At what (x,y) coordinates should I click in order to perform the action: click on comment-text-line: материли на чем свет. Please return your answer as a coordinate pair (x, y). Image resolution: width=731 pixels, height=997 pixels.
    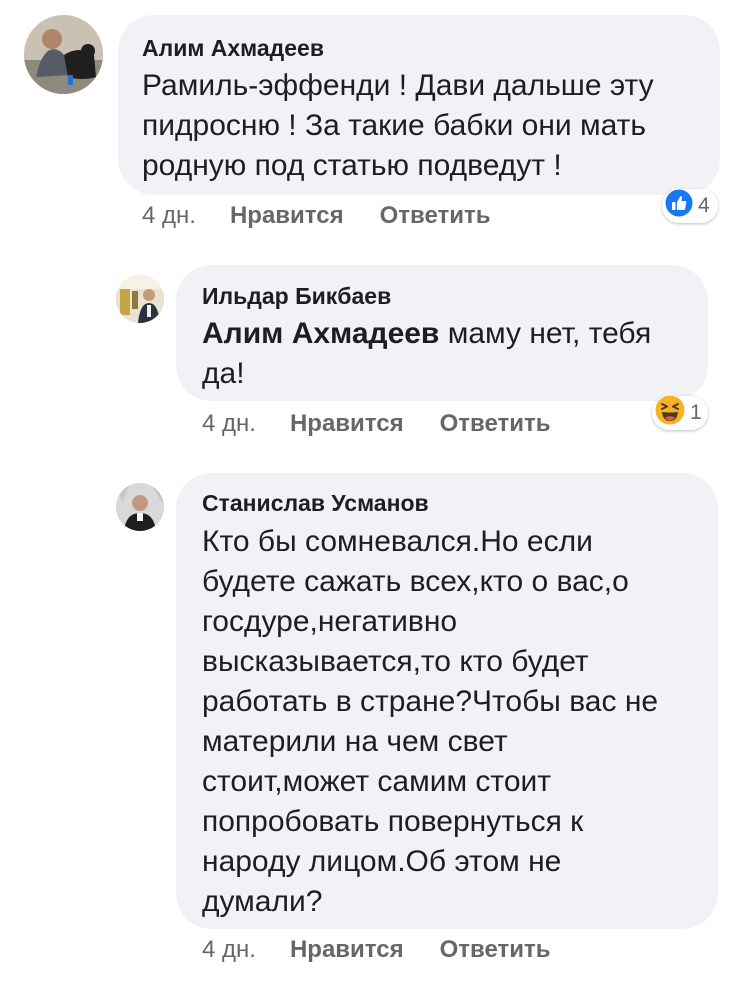
    Looking at the image, I should click on (355, 741).